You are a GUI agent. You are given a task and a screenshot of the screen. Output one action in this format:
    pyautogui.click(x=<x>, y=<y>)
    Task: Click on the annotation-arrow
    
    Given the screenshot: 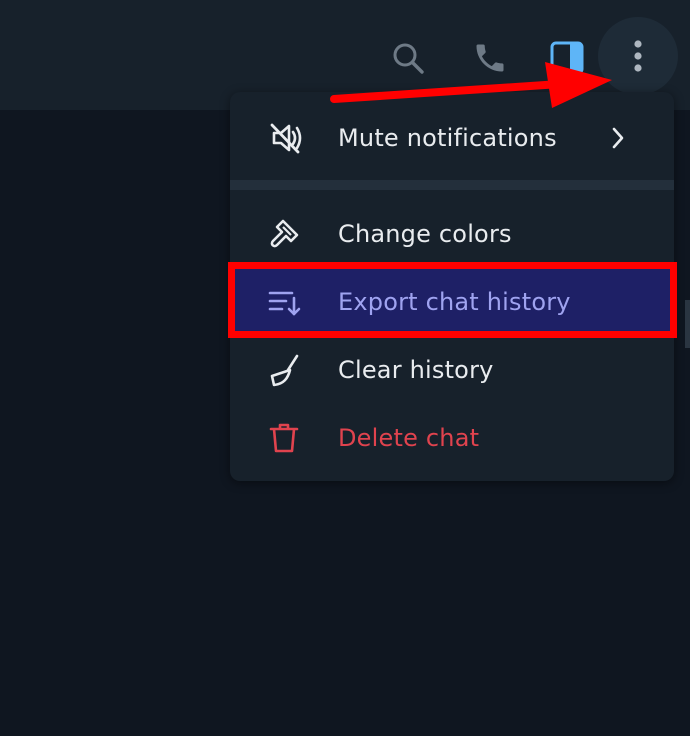 What is the action you would take?
    pyautogui.click(x=471, y=85)
    